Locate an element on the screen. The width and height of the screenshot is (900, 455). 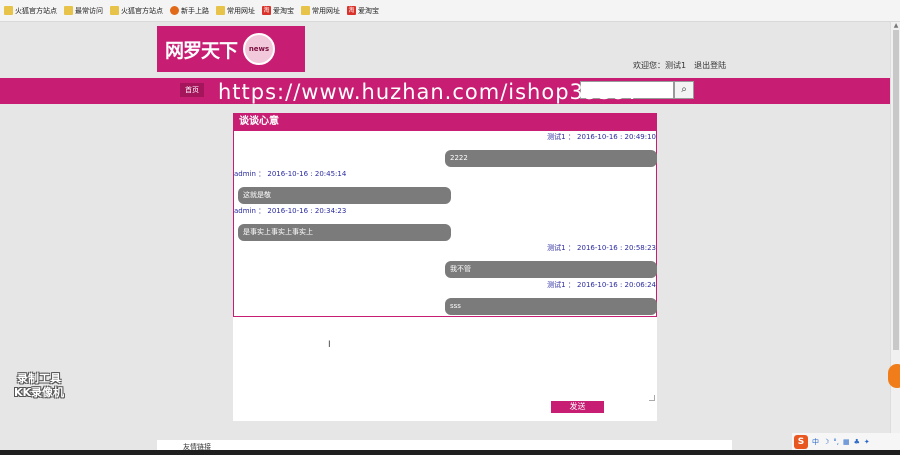
page-scrollbar: ▲ is located at coordinates (895, 238).